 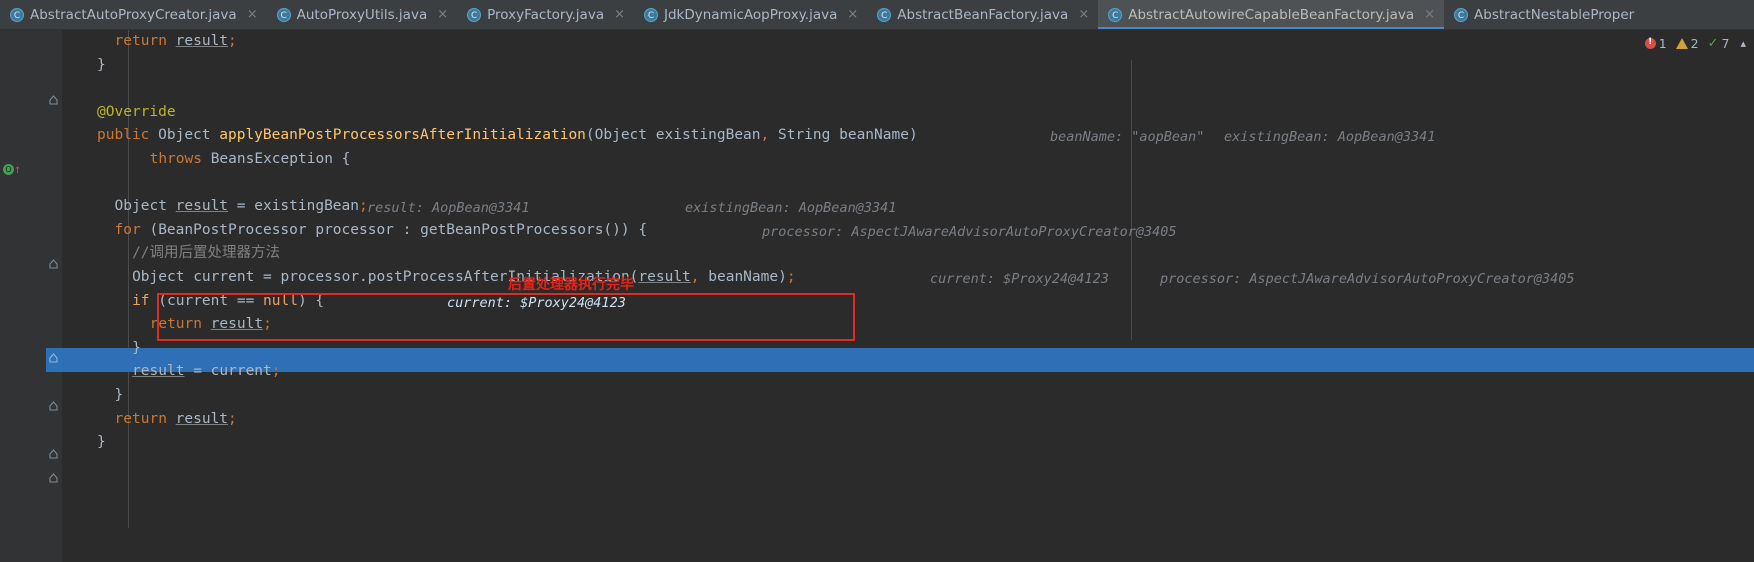 I want to click on chevron-up-icon: ▴, so click(x=1743, y=43).